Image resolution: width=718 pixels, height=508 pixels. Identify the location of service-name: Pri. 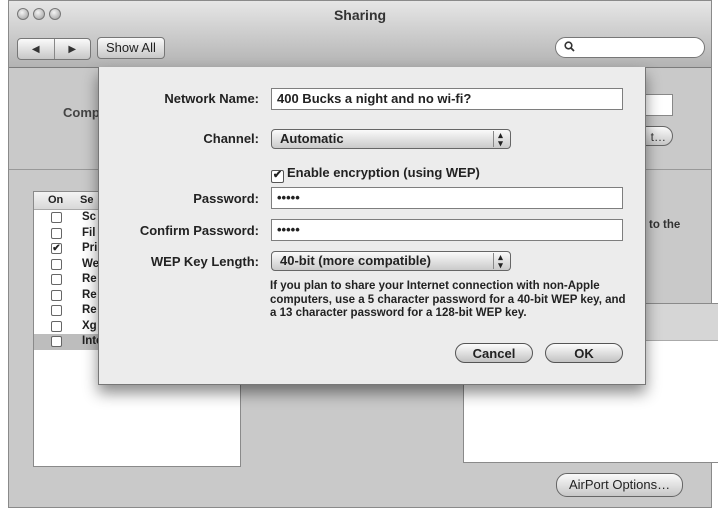
(90, 248).